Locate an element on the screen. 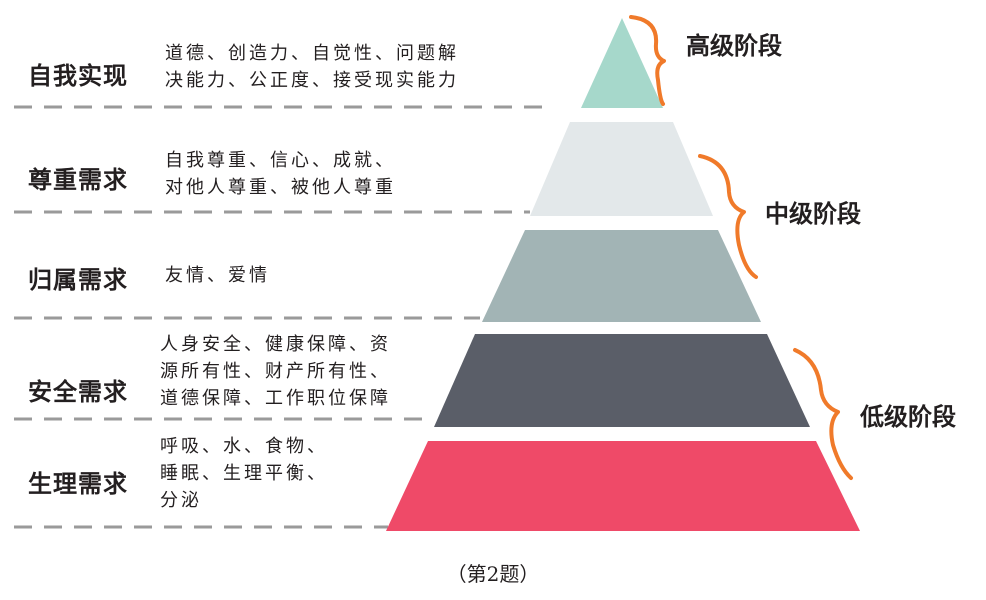 This screenshot has height=600, width=986. level-desc-line: 源所有性、财产所有性、 is located at coordinates (275, 371).